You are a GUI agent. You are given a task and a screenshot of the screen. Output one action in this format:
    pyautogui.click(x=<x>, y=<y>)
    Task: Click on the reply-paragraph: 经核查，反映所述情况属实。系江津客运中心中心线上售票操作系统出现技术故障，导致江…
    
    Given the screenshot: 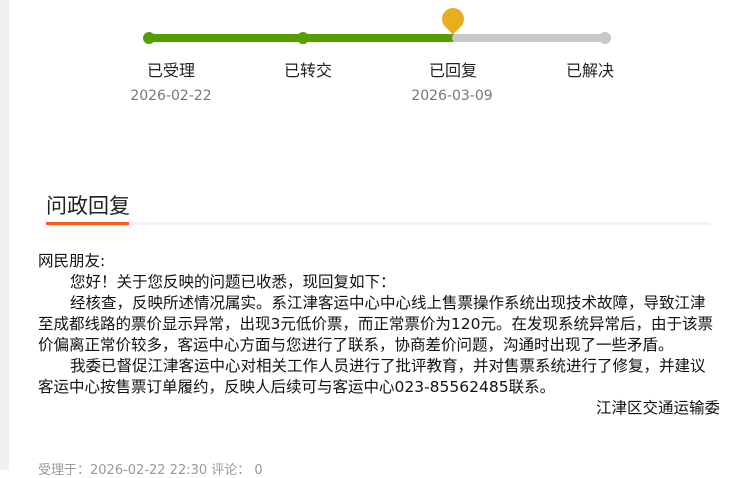 What is the action you would take?
    pyautogui.click(x=375, y=324)
    